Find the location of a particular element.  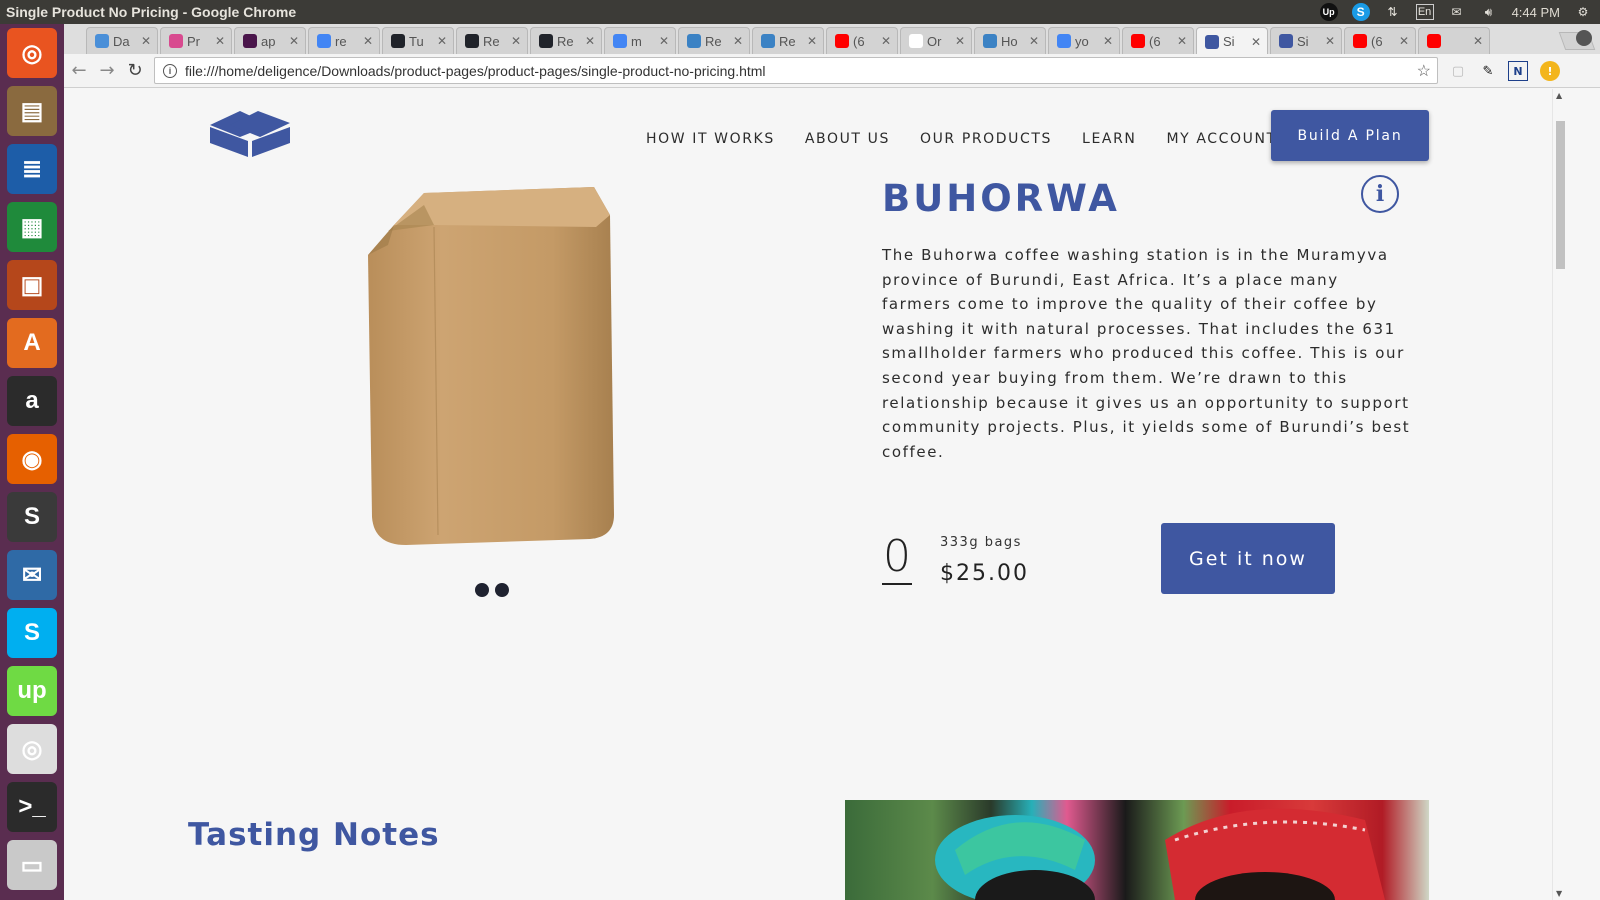

launcher-sublime-icon: S is located at coordinates (32, 517).